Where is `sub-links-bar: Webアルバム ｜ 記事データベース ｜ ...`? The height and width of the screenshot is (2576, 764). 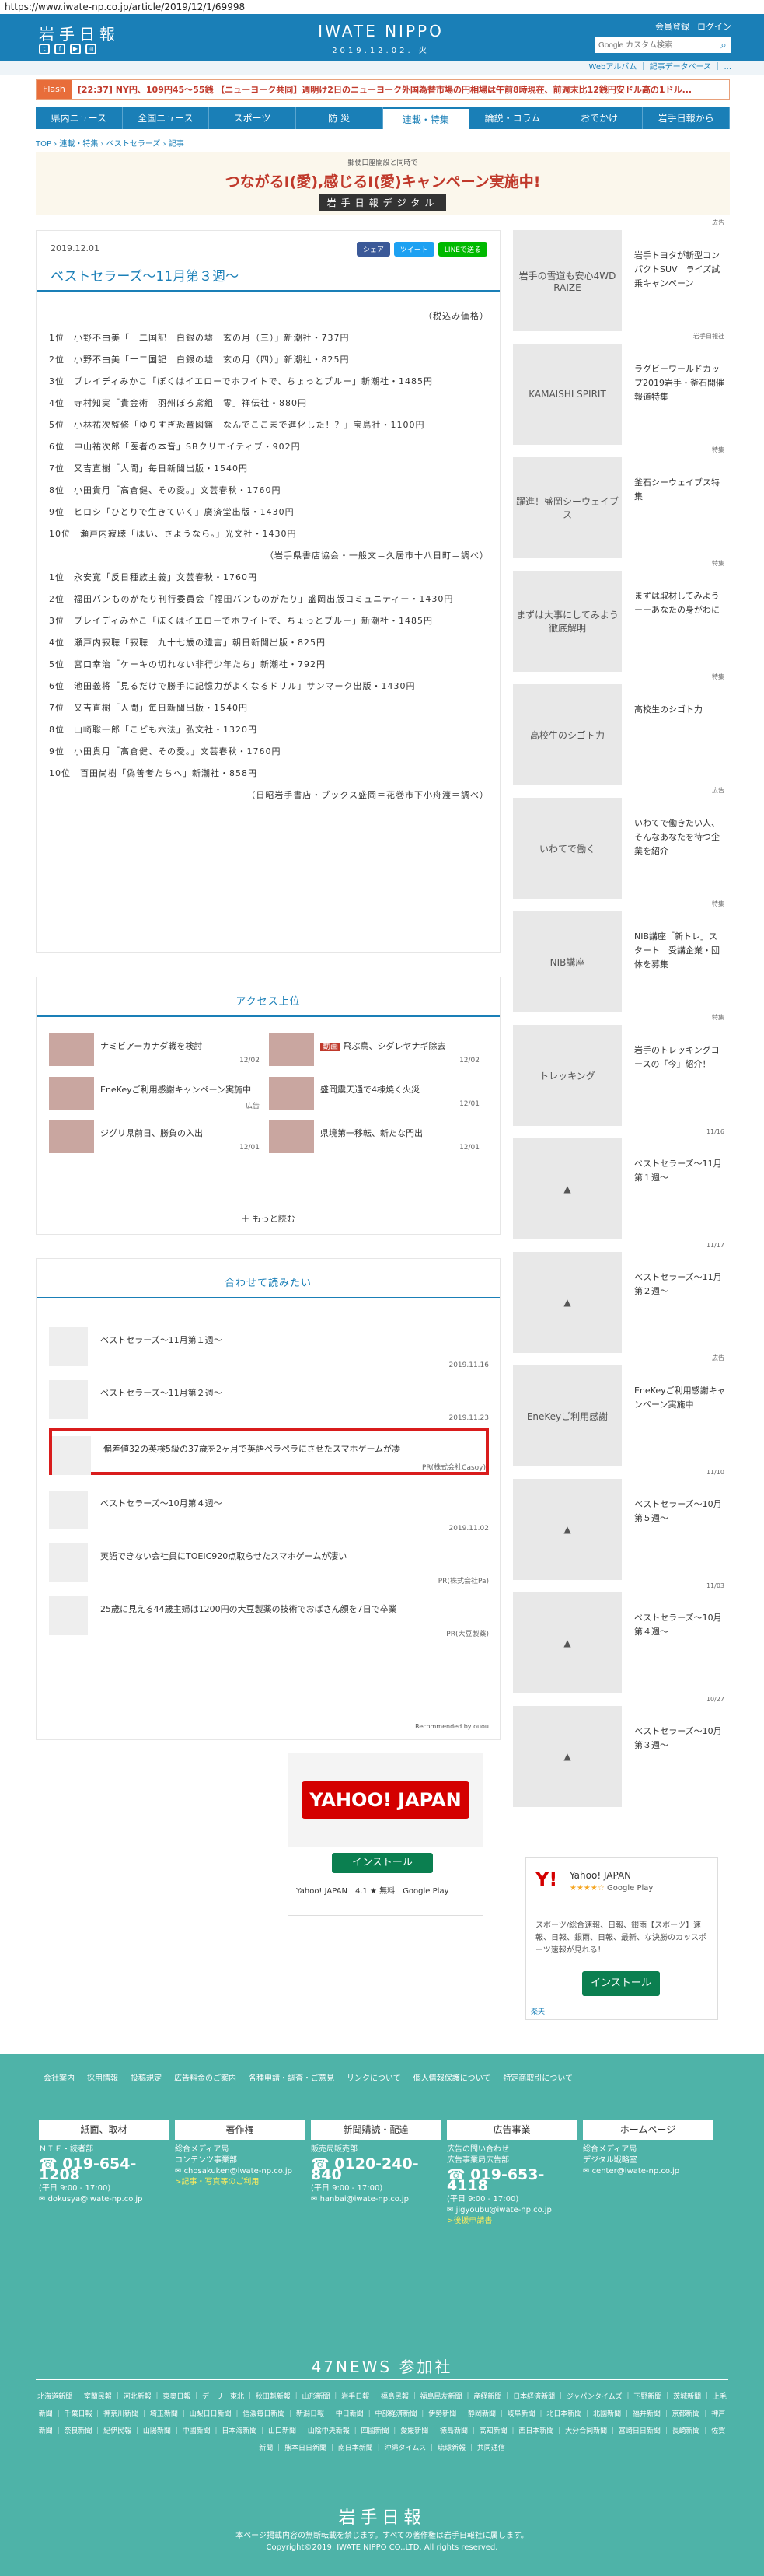 sub-links-bar: Webアルバム ｜ 記事データベース ｜ ... is located at coordinates (382, 68).